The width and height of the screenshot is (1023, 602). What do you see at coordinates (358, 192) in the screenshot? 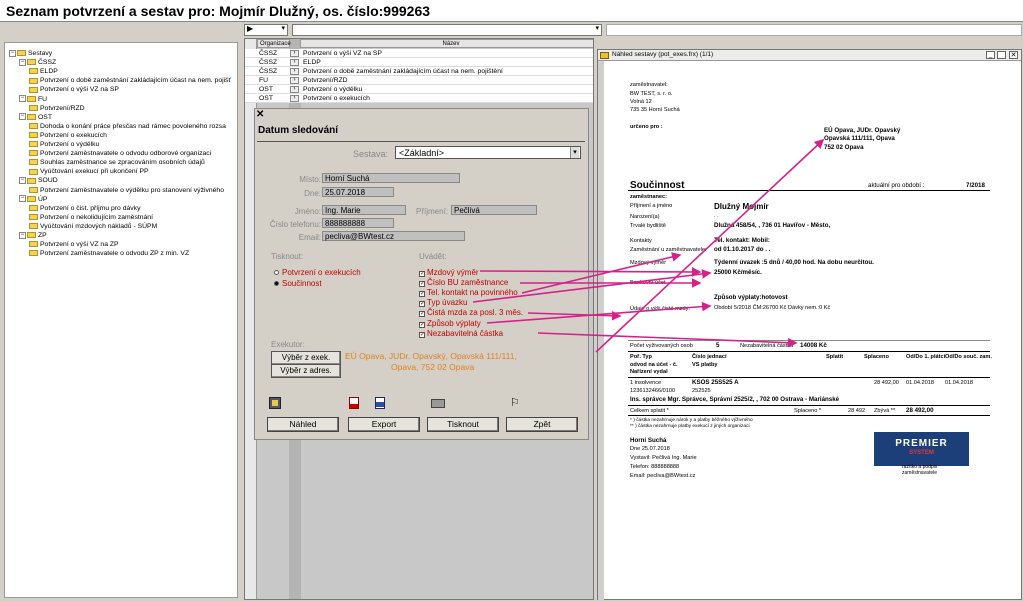
I see `dne-field: 25.07.2018` at bounding box center [358, 192].